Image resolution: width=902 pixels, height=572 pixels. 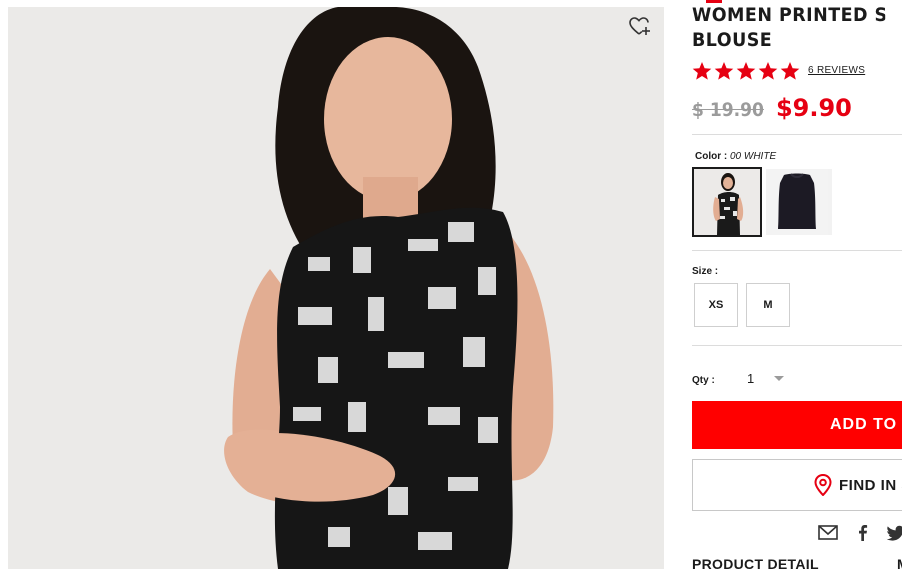 I want to click on quantity-label: Qty :, so click(x=703, y=380).